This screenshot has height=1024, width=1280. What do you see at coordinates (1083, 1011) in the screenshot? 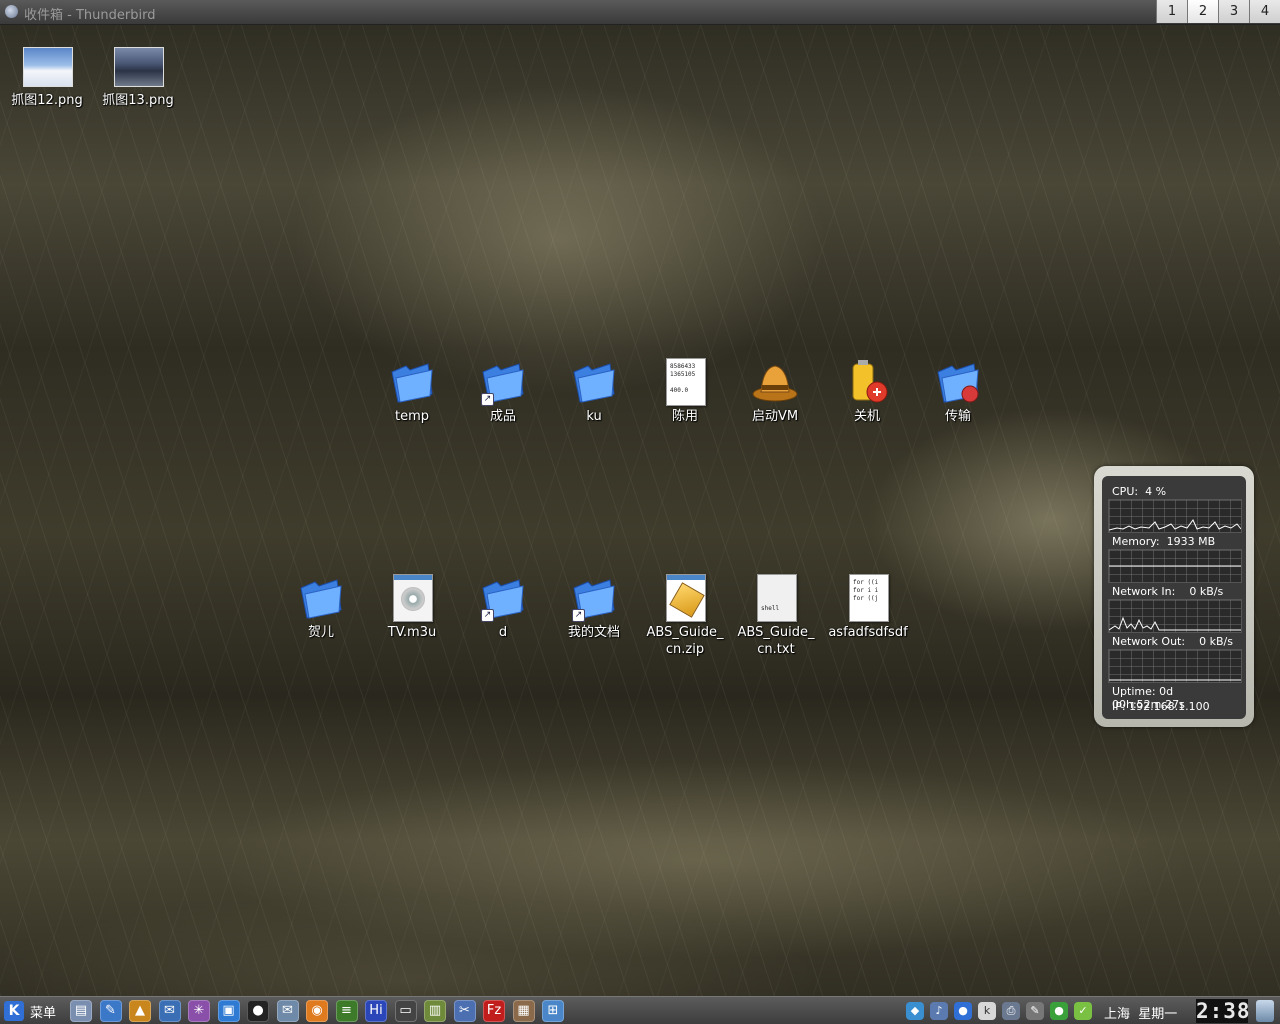
I see `check-icon: ✓` at bounding box center [1083, 1011].